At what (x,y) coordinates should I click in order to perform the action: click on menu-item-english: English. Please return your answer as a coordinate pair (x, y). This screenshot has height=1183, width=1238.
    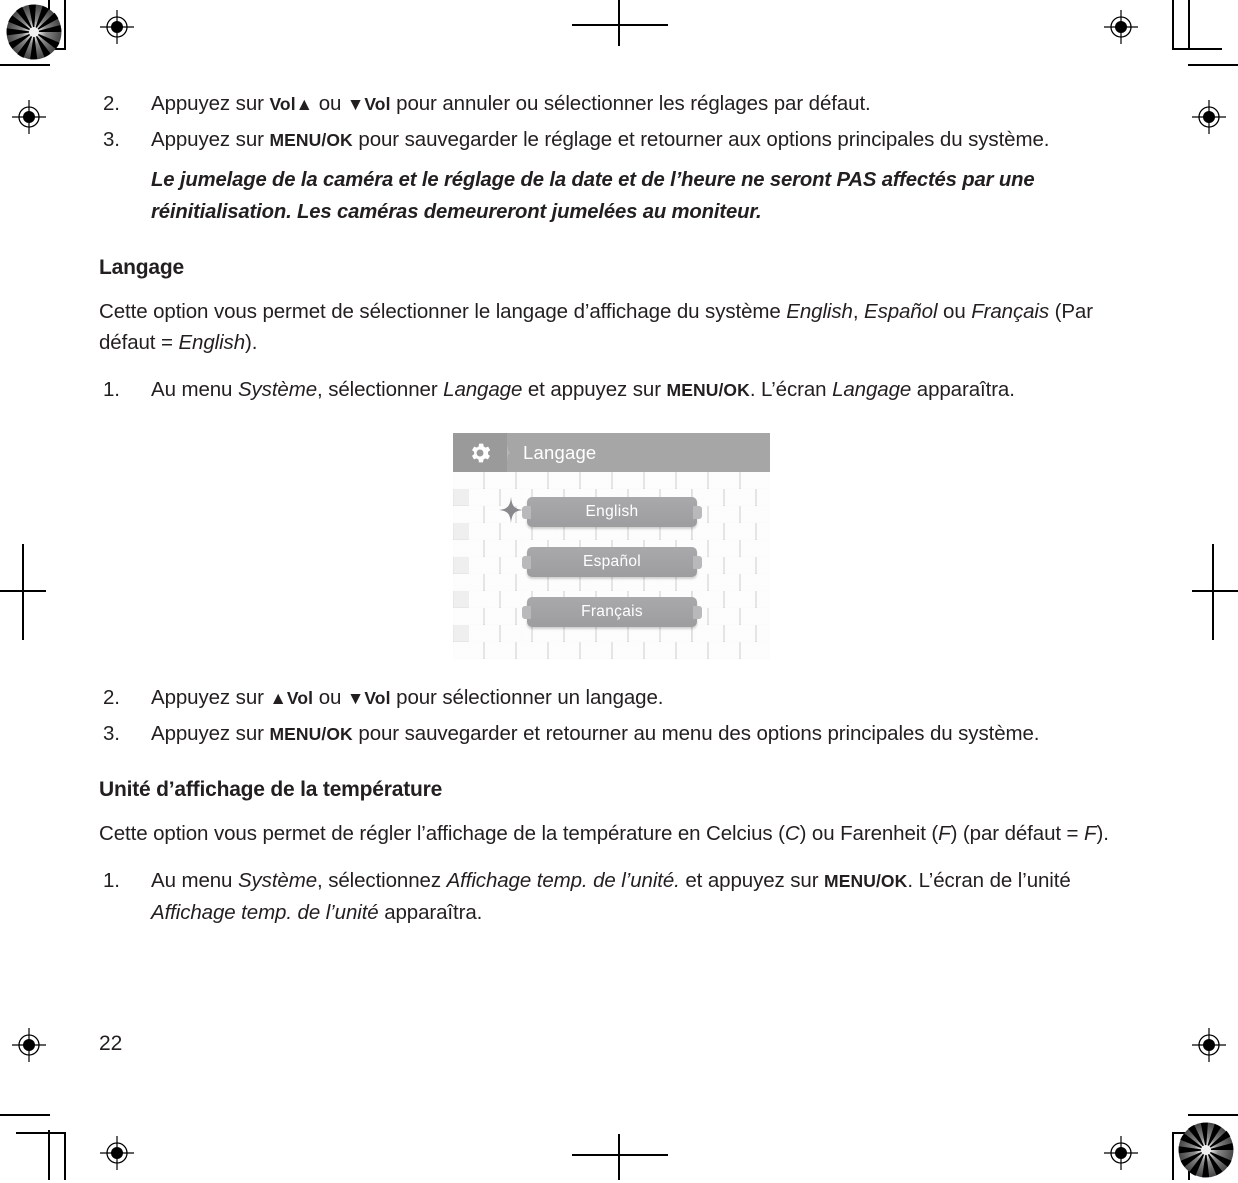
    Looking at the image, I should click on (612, 512).